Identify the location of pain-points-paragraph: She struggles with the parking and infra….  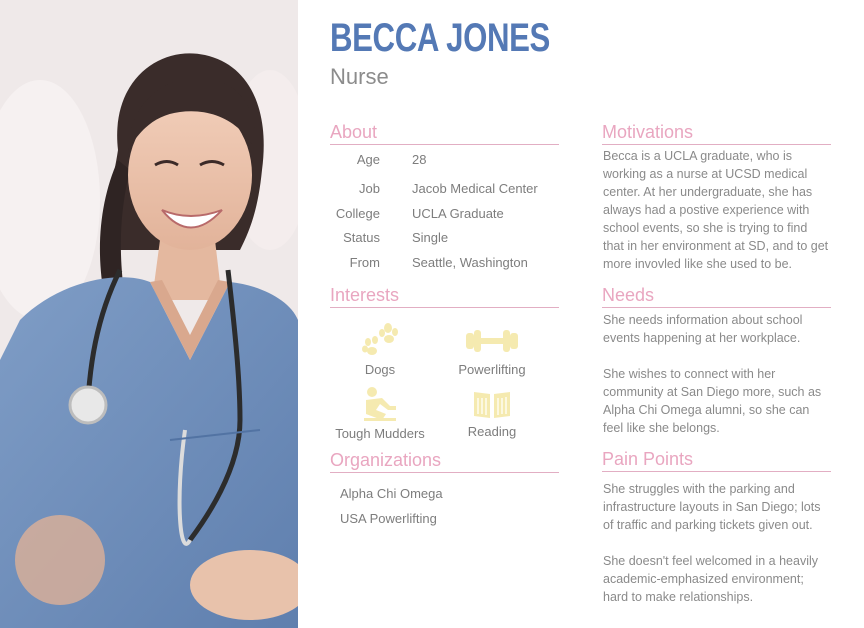
(712, 507).